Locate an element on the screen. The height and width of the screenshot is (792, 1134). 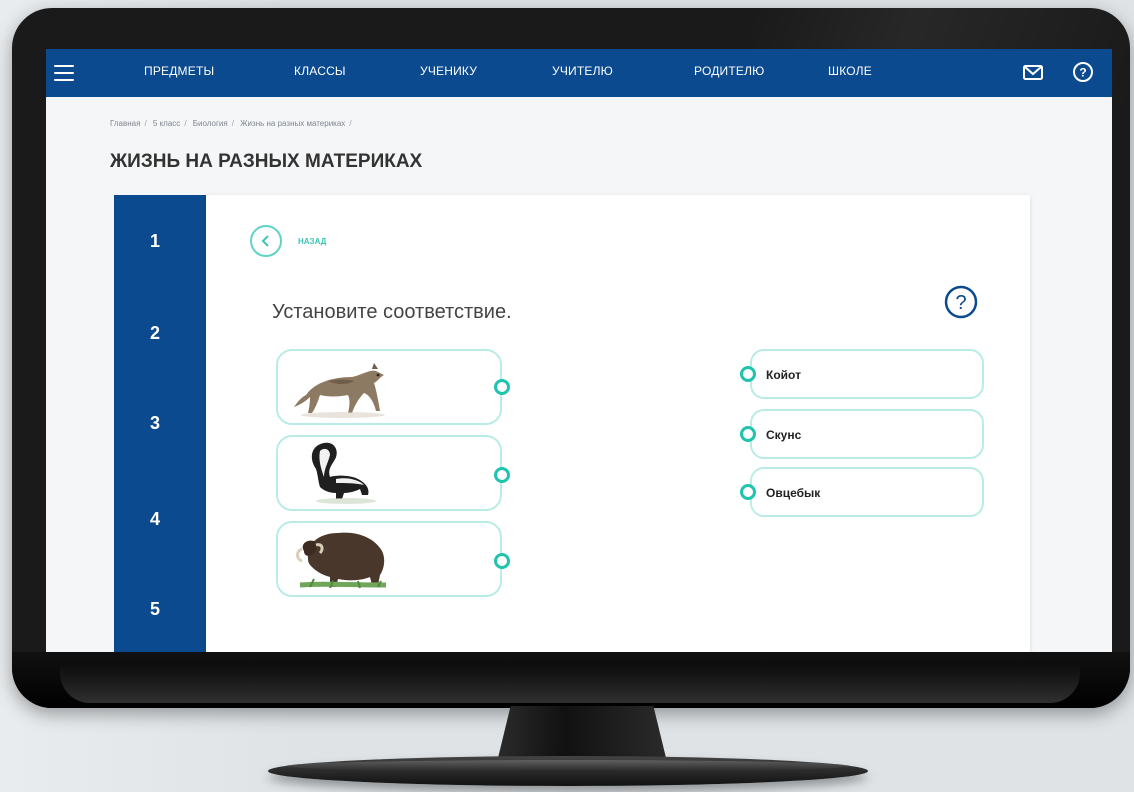
skunk-image is located at coordinates (343, 473).